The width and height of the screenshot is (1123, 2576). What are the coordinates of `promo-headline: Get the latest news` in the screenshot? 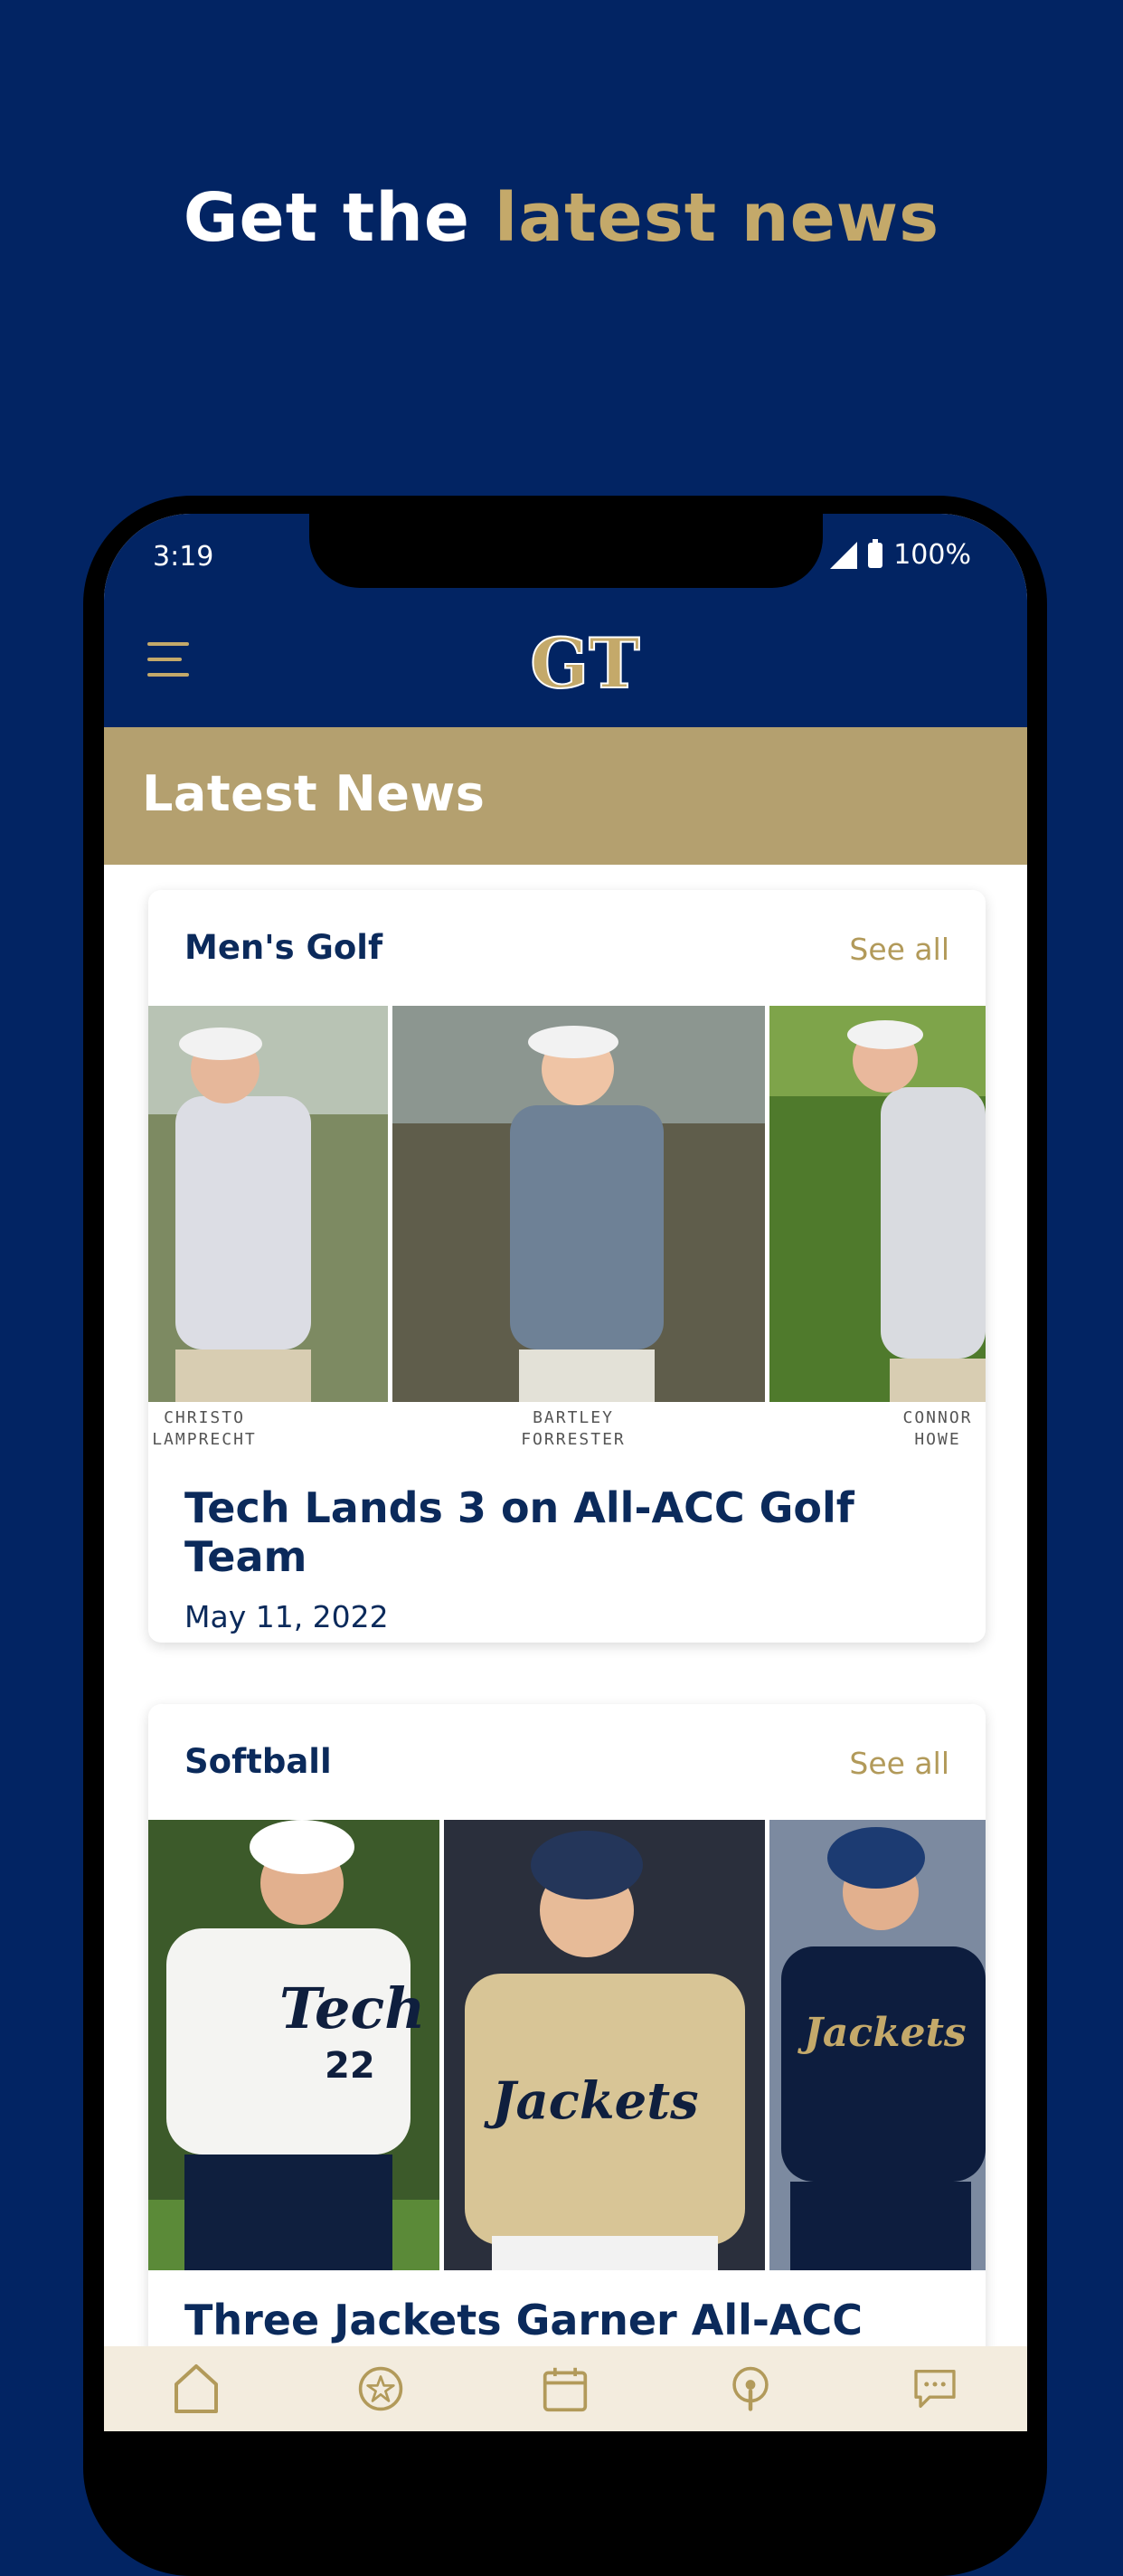 It's located at (561, 218).